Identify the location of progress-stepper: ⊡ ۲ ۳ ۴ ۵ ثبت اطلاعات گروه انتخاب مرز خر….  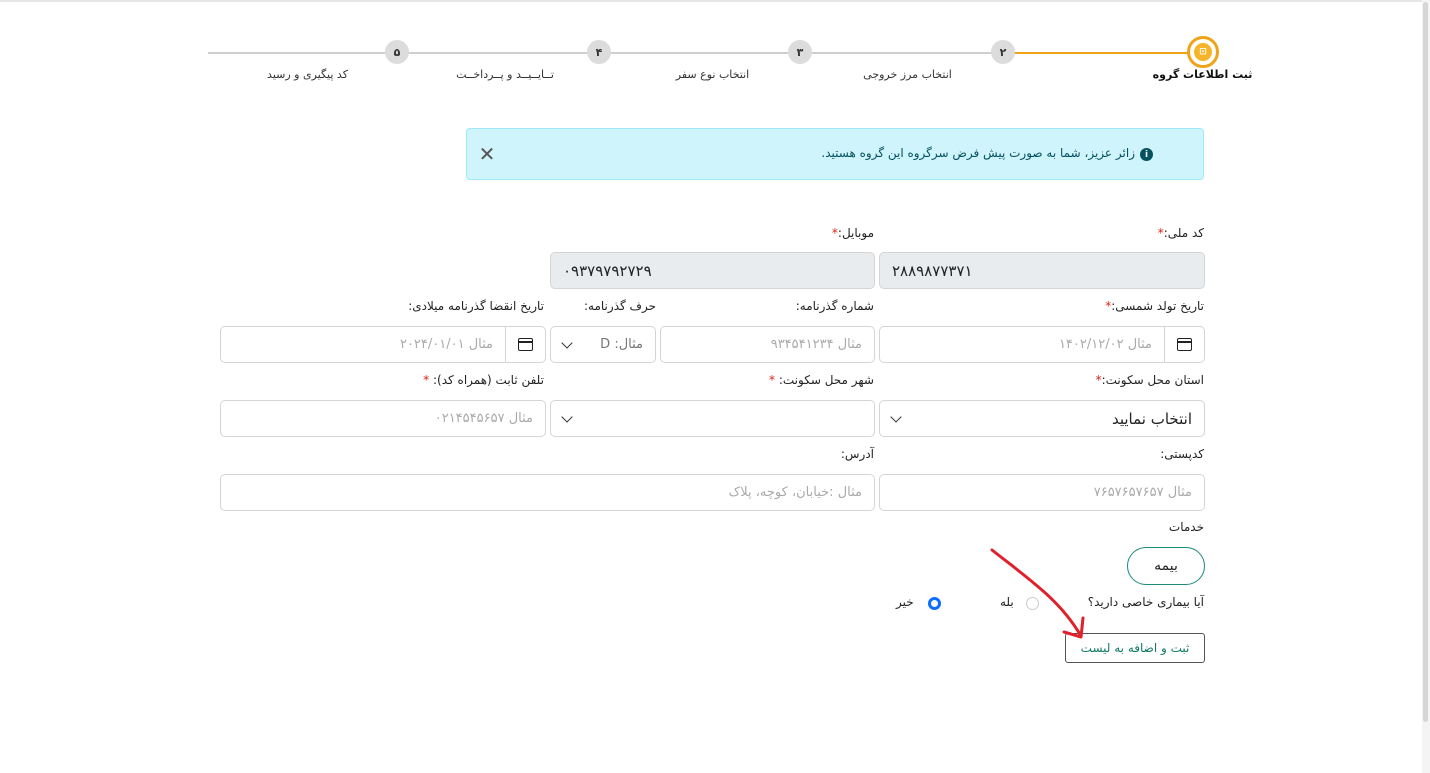
(726, 65).